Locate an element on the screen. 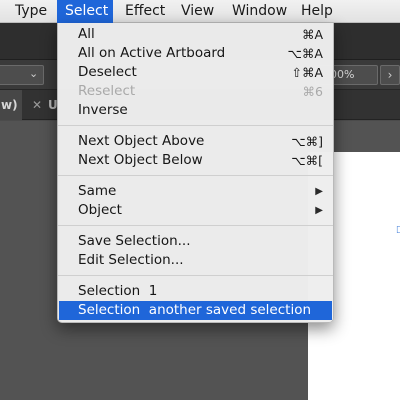 This screenshot has height=400, width=400. menu-view: View is located at coordinates (197, 11).